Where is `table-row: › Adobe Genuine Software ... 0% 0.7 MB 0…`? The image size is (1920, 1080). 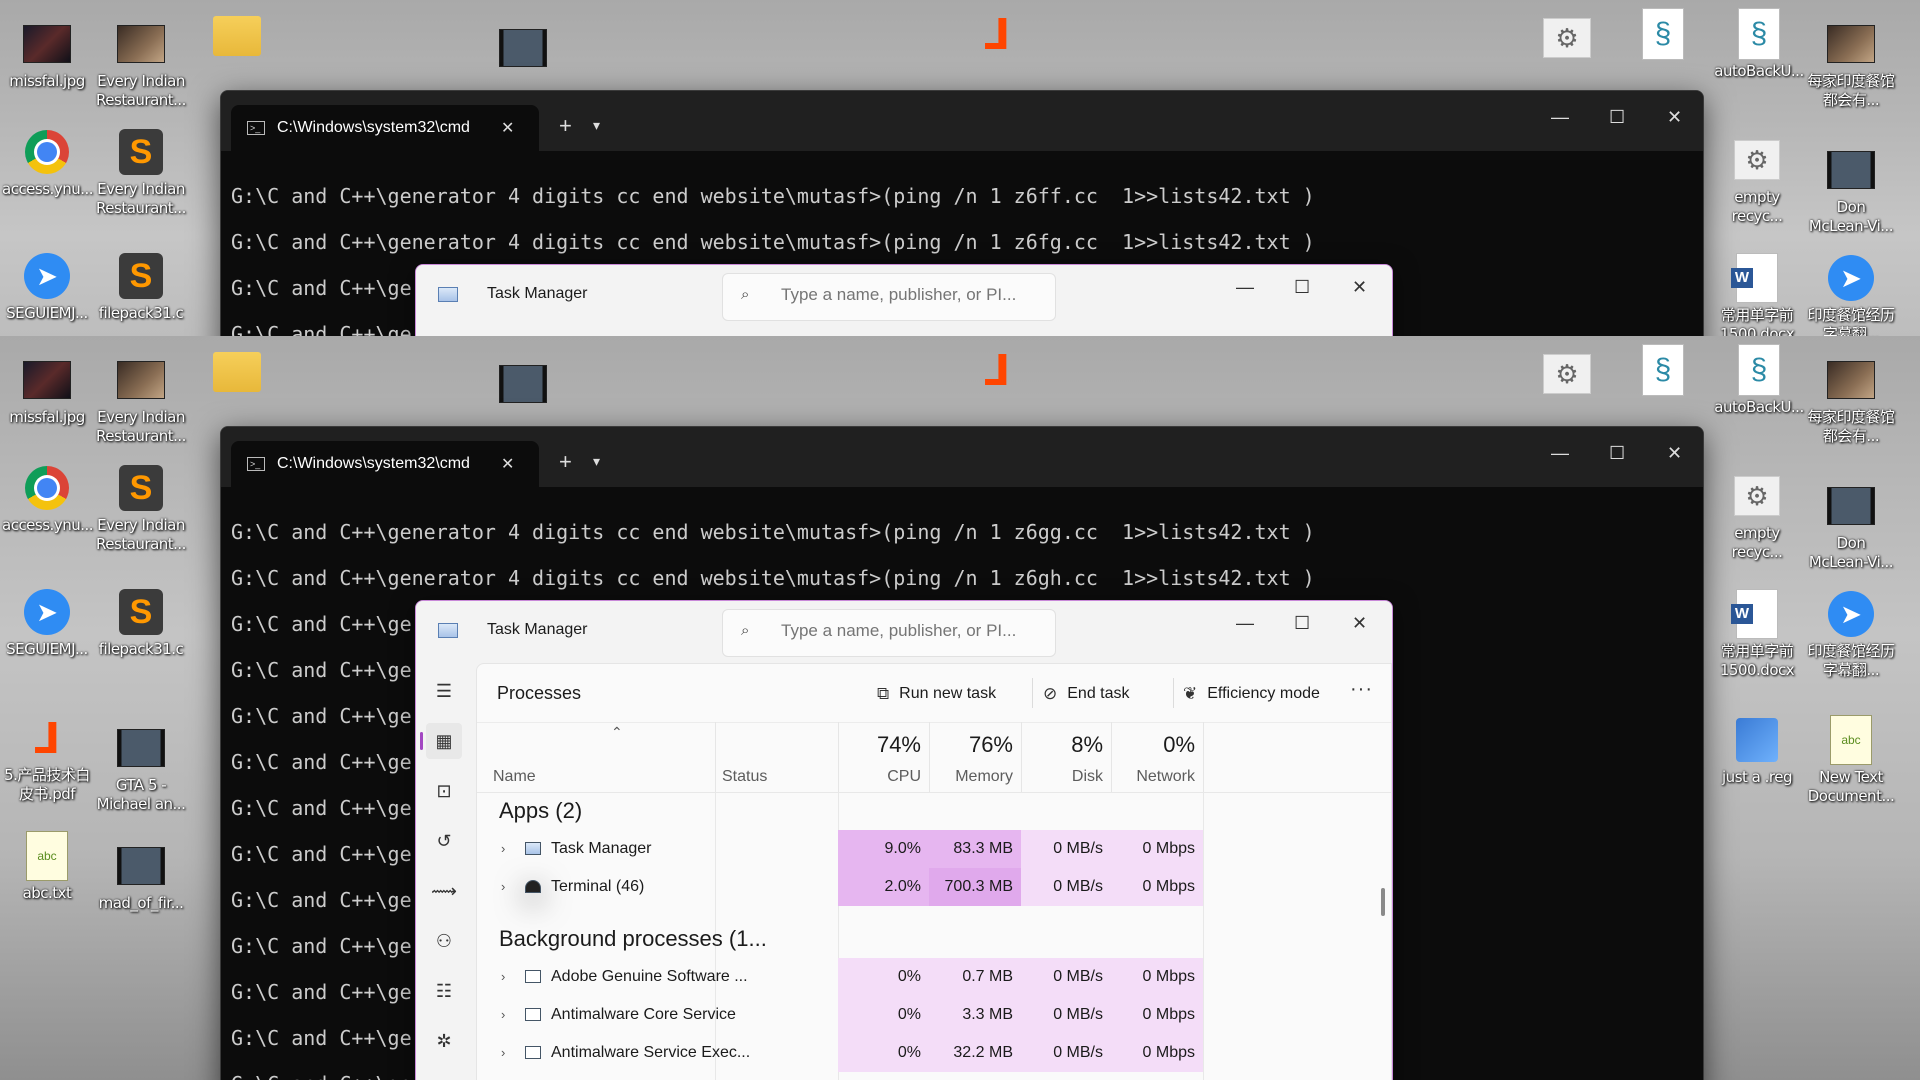
table-row: › Adobe Genuine Software ... 0% 0.7 MB 0… is located at coordinates (934, 977).